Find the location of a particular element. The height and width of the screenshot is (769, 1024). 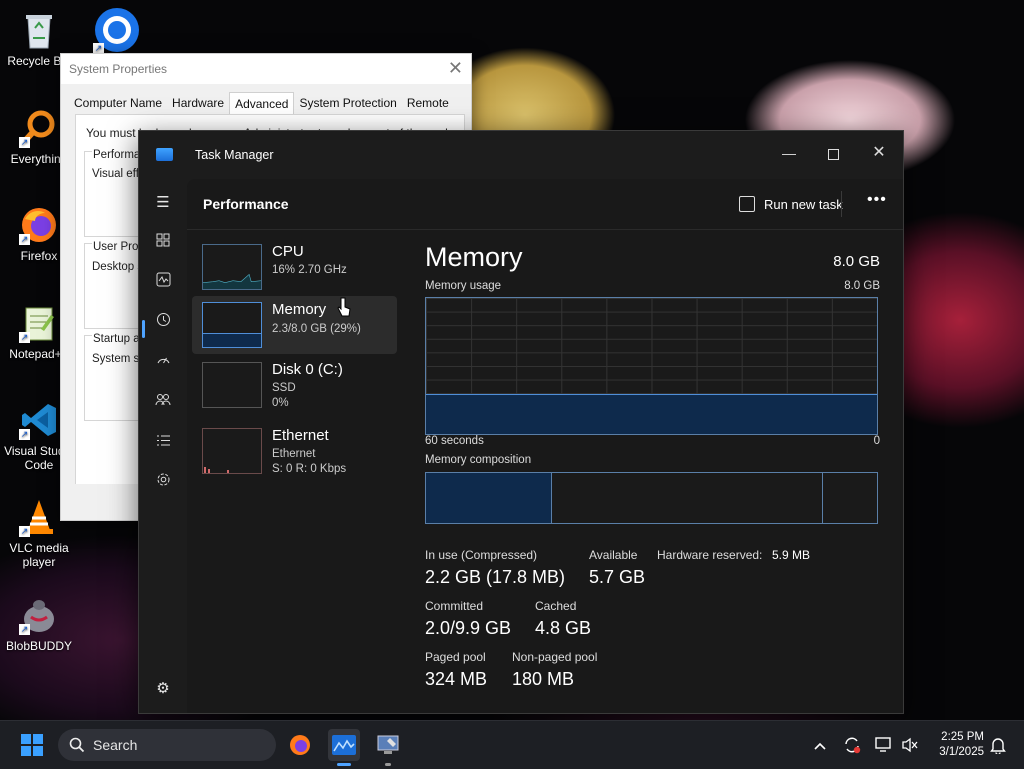

nav-selection-indicator is located at coordinates (143, 329).